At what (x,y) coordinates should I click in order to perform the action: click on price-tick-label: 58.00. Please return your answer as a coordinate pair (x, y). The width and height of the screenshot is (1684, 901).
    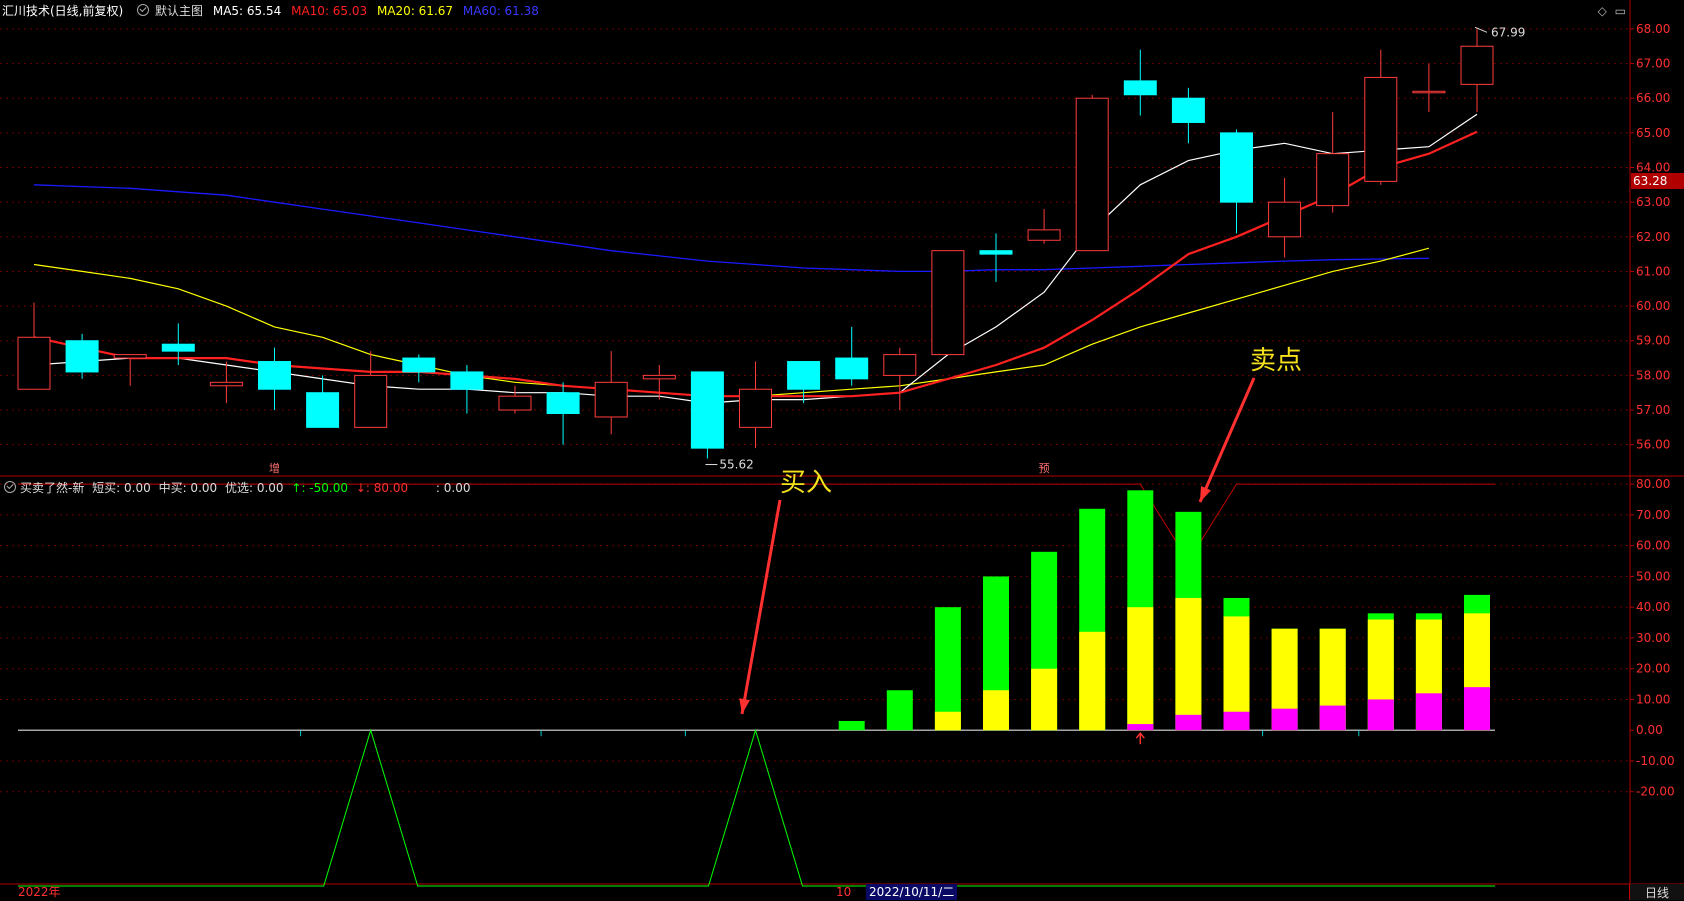
    Looking at the image, I should click on (1653, 375).